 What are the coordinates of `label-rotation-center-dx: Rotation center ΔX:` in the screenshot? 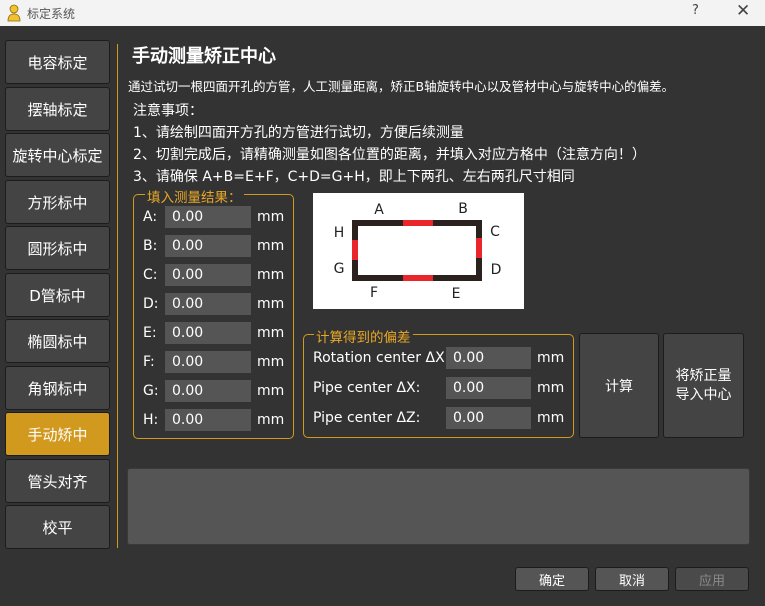 It's located at (381, 358).